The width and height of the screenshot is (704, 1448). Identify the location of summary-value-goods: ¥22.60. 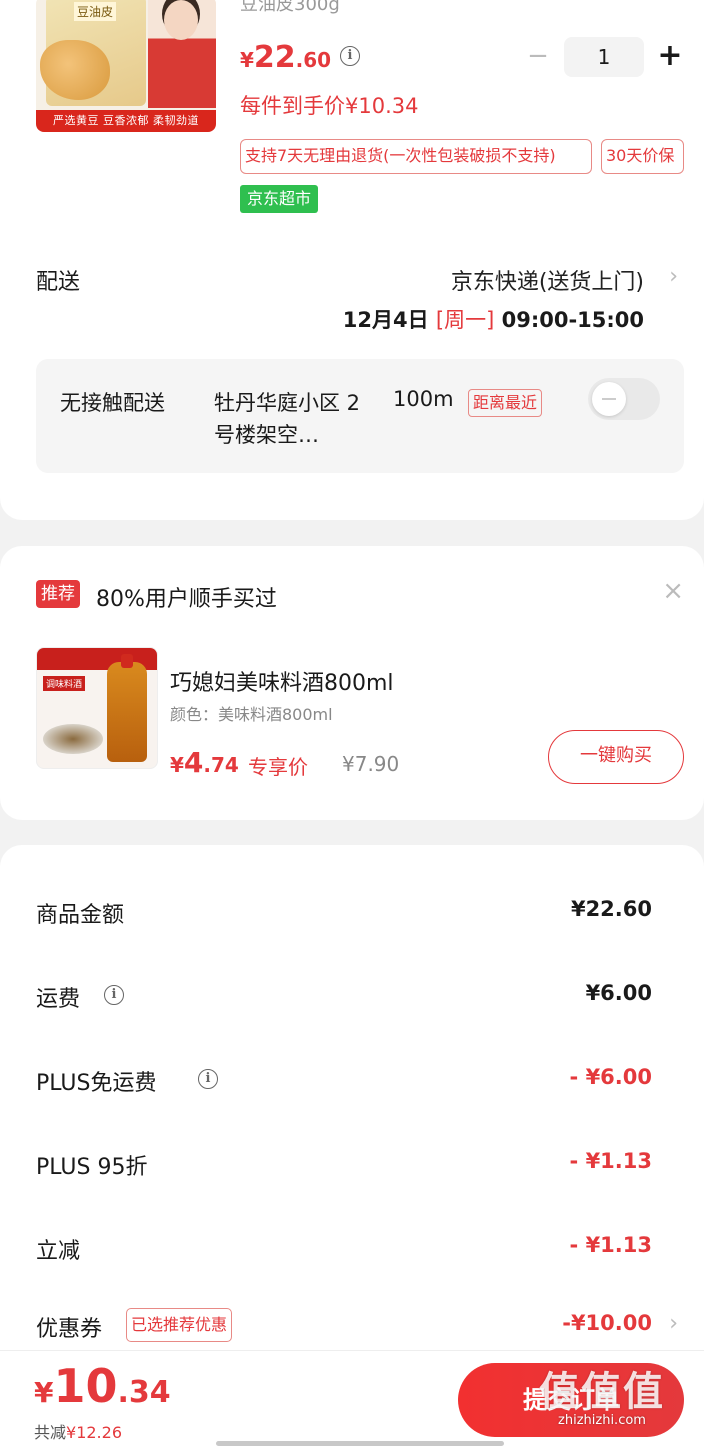
(611, 909).